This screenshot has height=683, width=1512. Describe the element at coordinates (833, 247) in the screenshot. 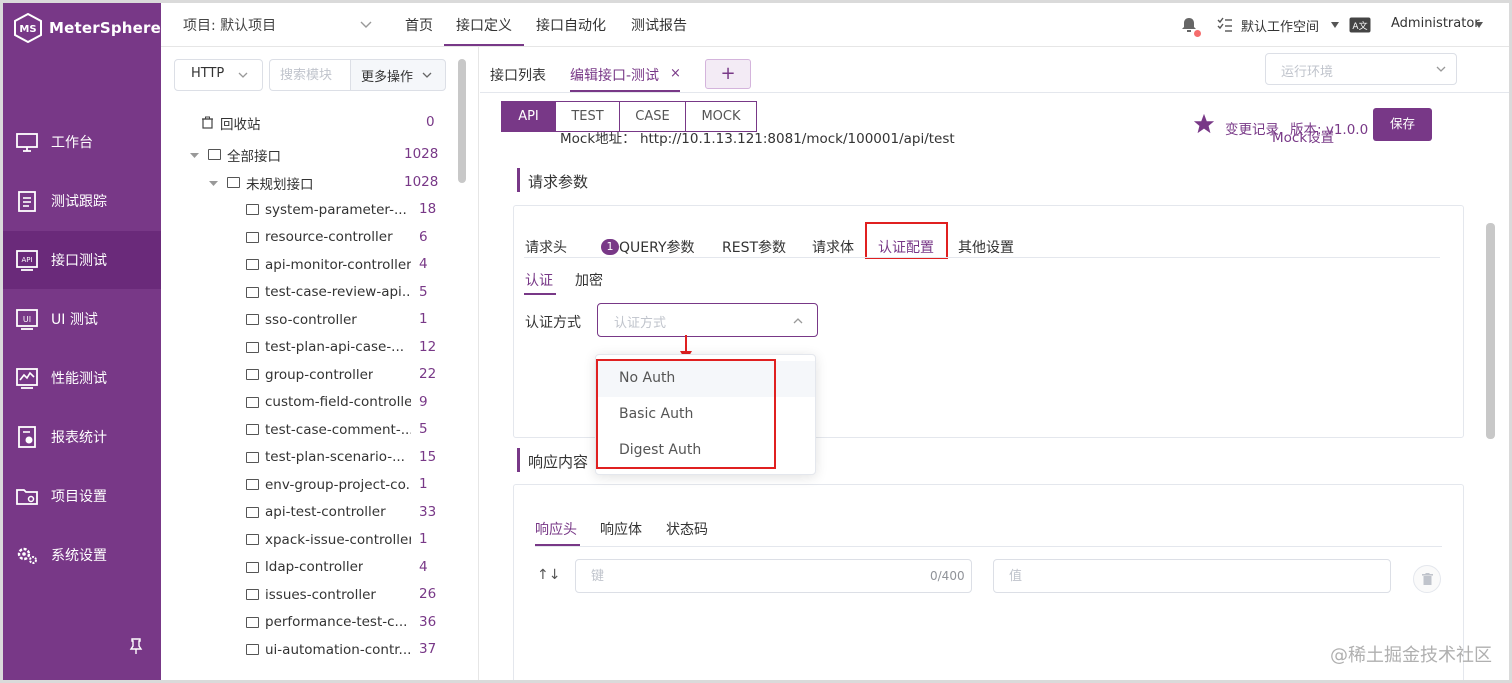

I see `tab-request-body: 请求体` at that location.